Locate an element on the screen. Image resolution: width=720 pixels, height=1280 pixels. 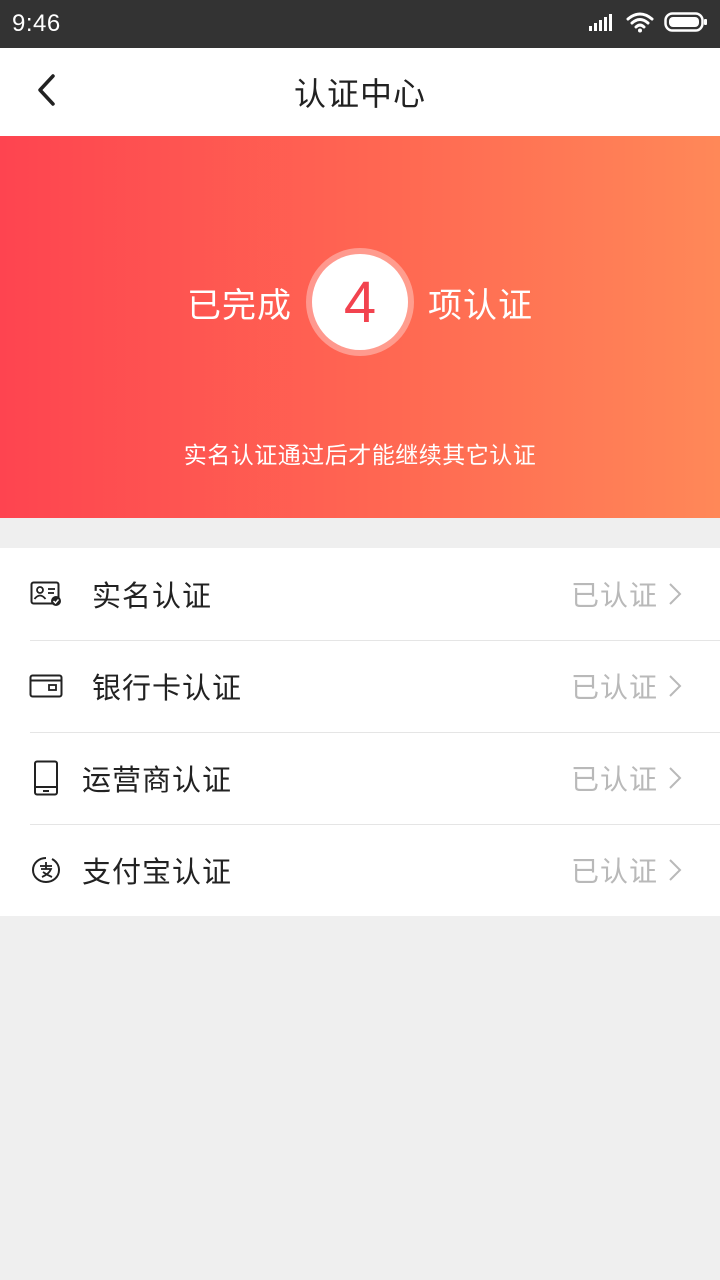
back-button is located at coordinates (46, 92).